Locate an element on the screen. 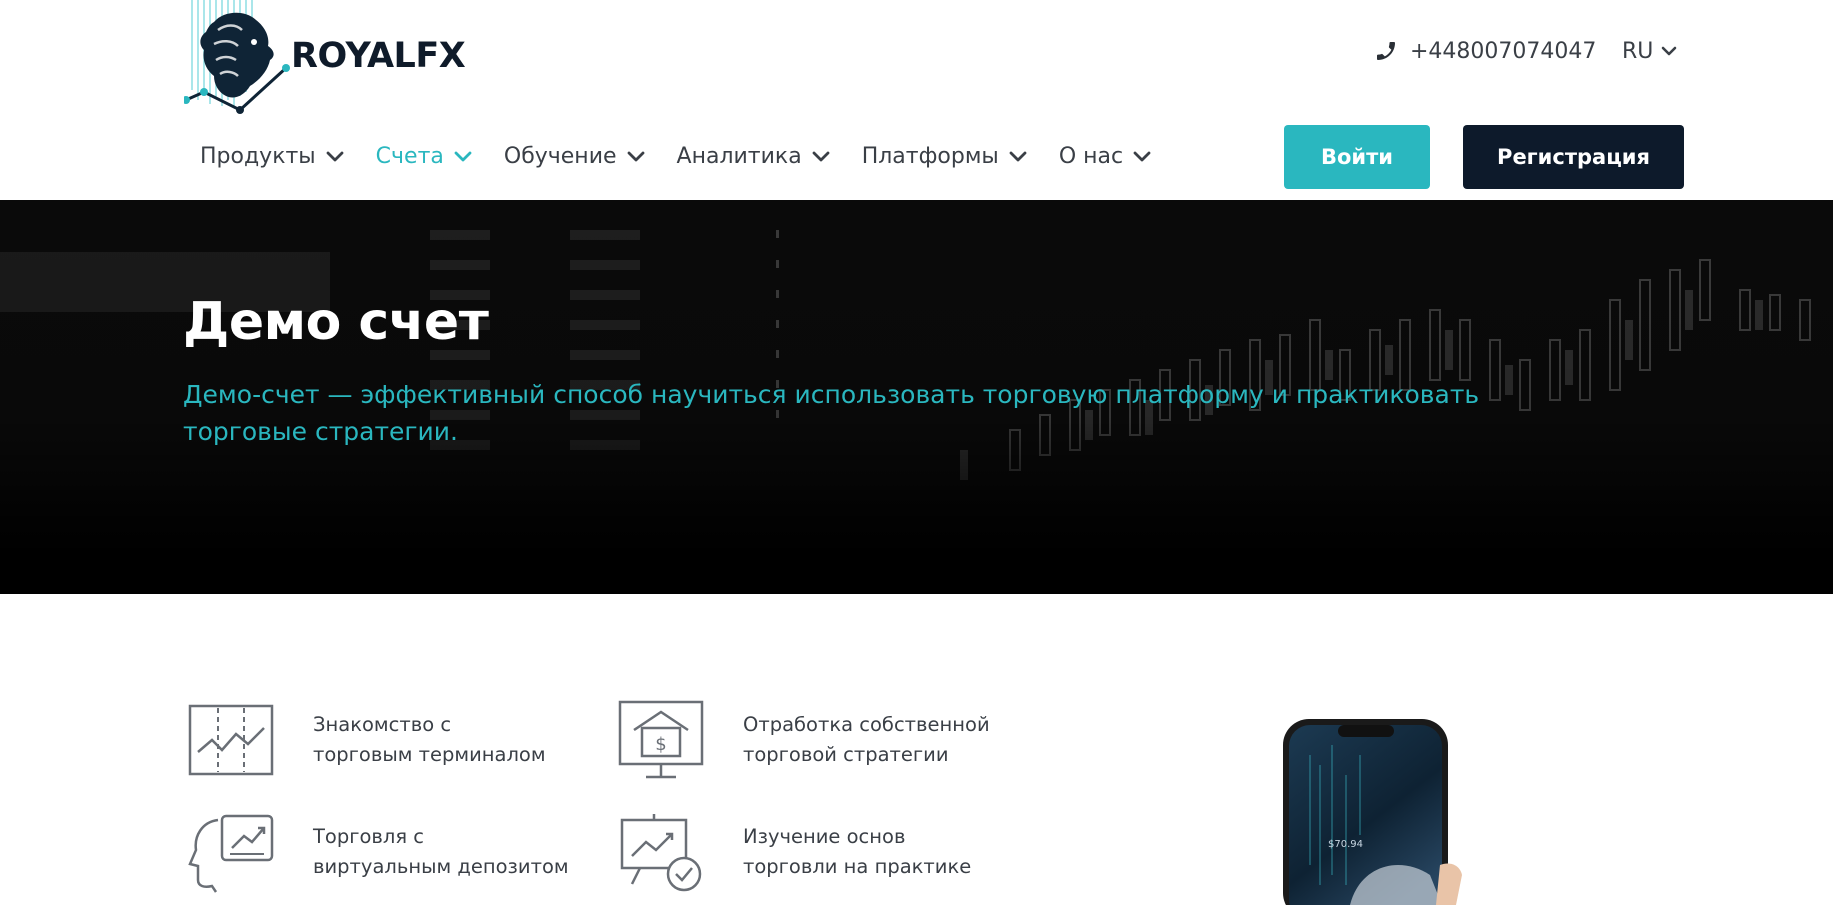  feature-text-line: торговли на практике is located at coordinates (857, 866).